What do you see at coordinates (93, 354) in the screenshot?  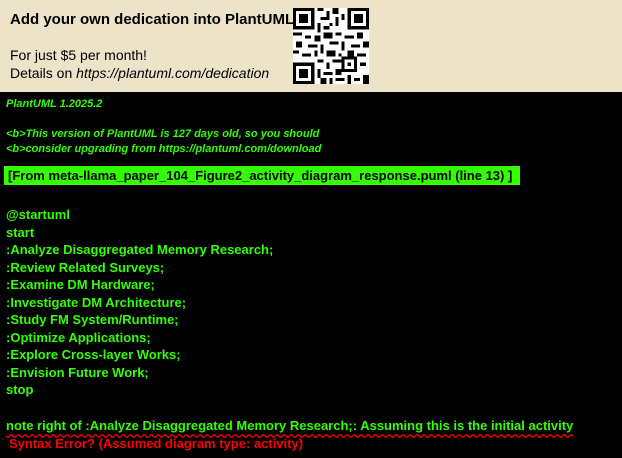 I see `source-line: :Explore Cross-layer Works;` at bounding box center [93, 354].